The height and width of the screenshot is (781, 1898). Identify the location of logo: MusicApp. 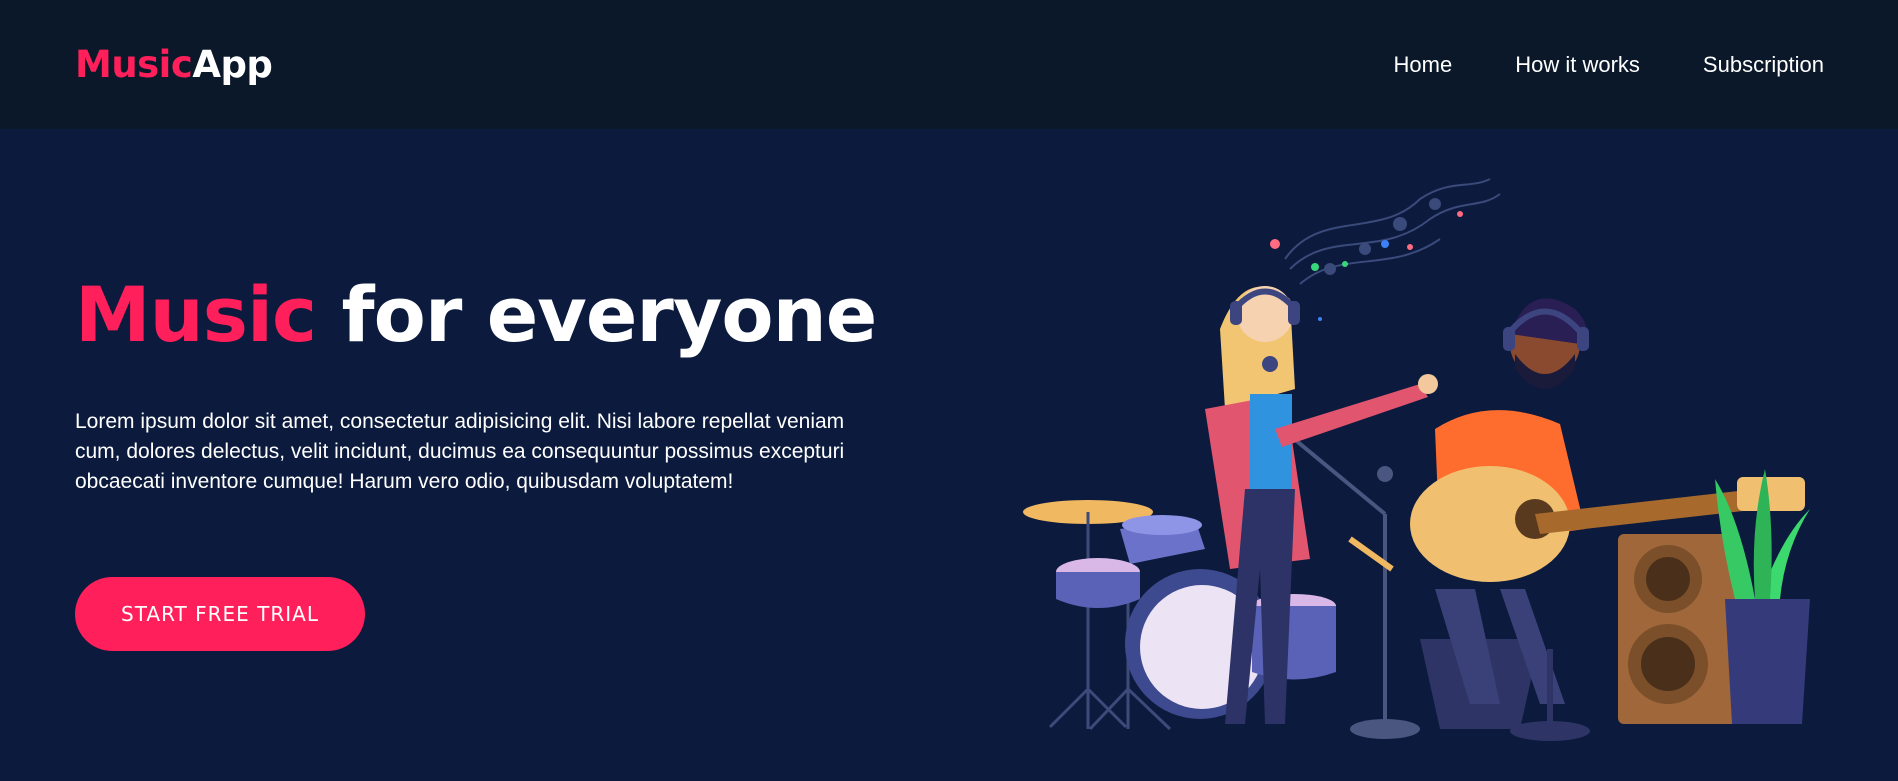
(174, 64).